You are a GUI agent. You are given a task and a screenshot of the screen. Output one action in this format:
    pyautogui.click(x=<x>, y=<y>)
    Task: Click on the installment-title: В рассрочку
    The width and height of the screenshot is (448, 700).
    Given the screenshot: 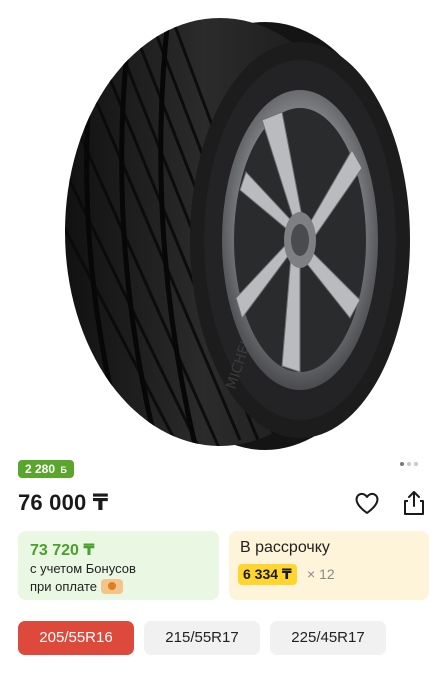 What is the action you would take?
    pyautogui.click(x=285, y=547)
    